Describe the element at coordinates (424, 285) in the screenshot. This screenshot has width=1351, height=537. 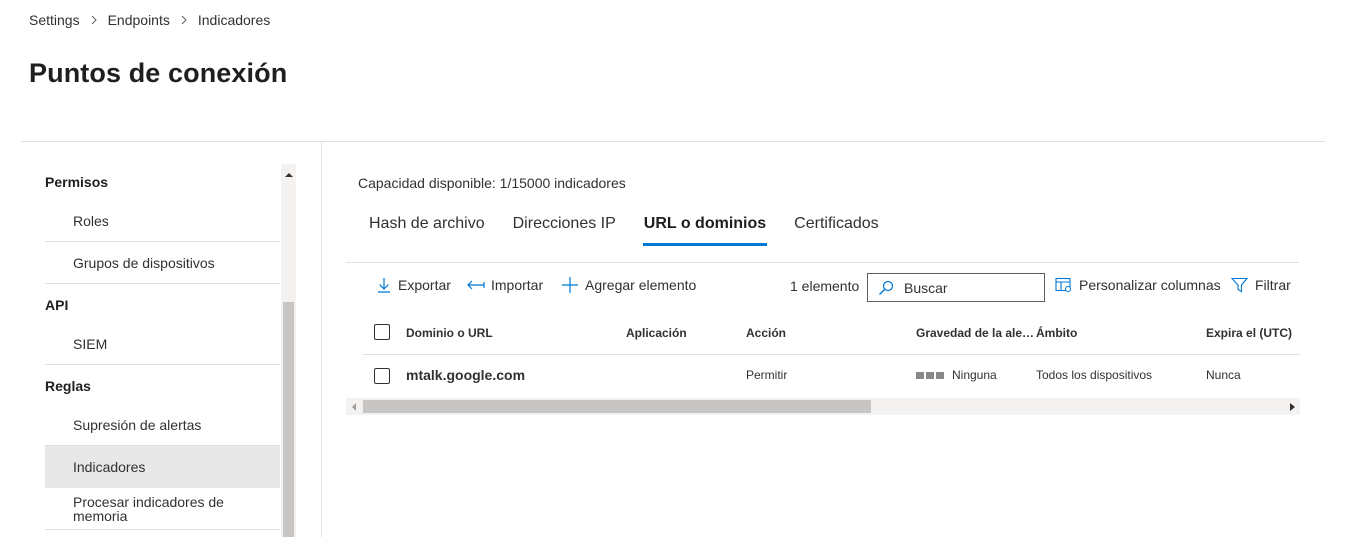
I see `export-label: Exportar` at that location.